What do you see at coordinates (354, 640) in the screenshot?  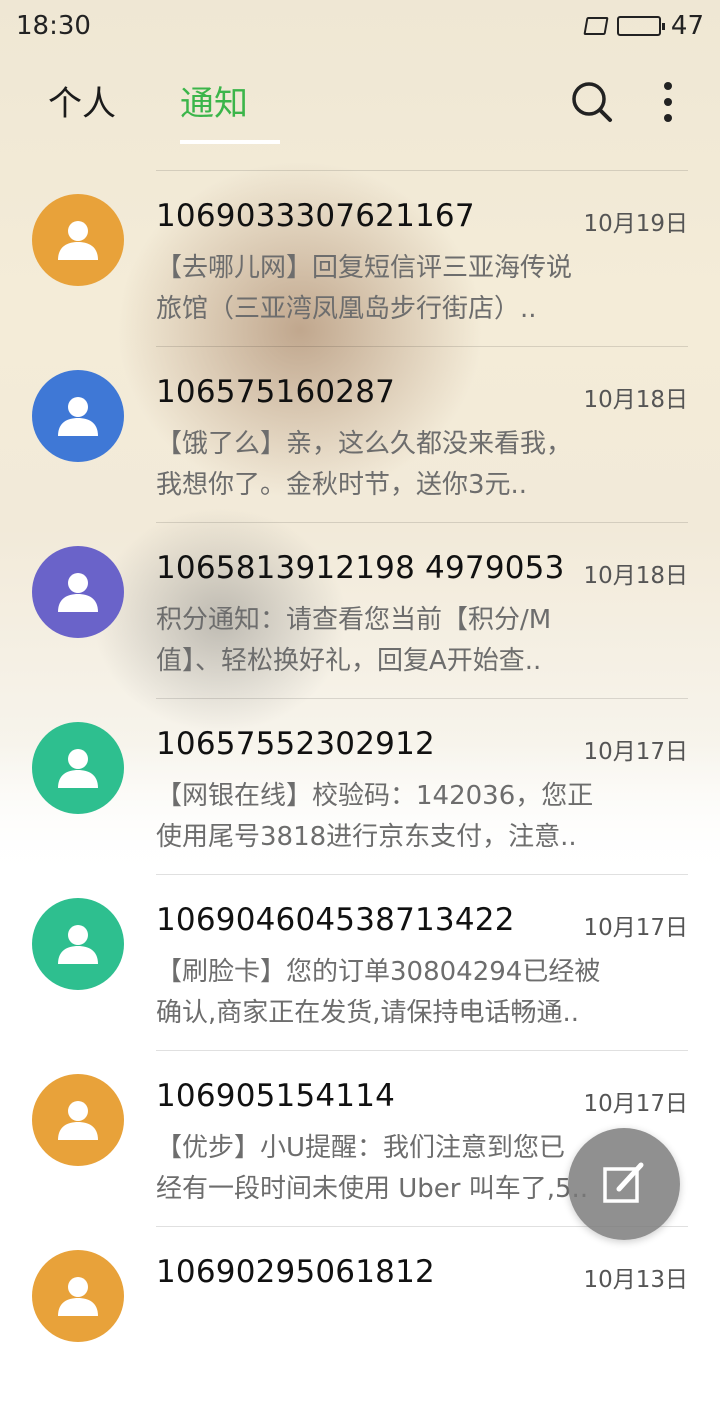 I see `message-preview: 积分通知：请查看您当前【积分/M 值】、轻松换好礼，回复A开始查..` at bounding box center [354, 640].